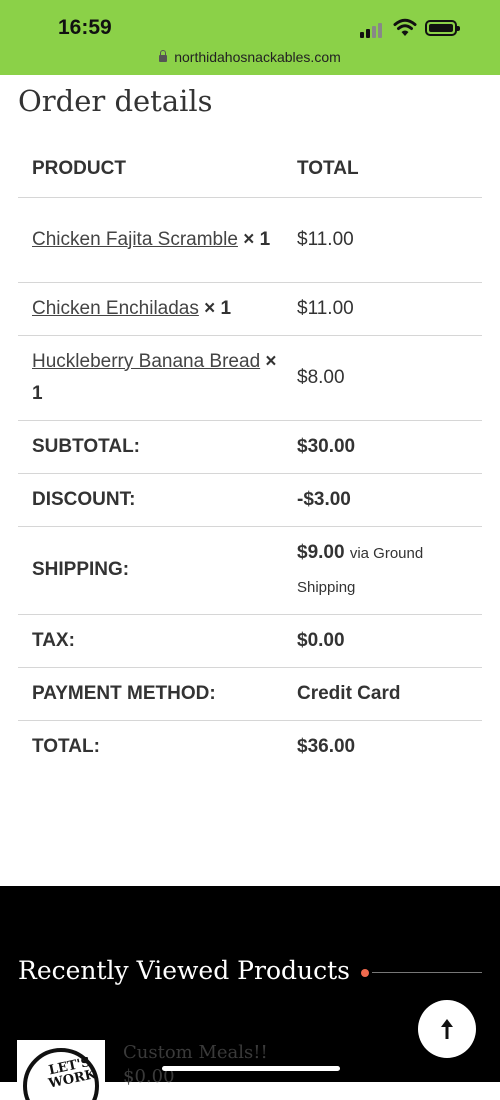 Image resolution: width=500 pixels, height=1100 pixels. I want to click on table-row: DISCOUNT: -$3.00, so click(250, 500).